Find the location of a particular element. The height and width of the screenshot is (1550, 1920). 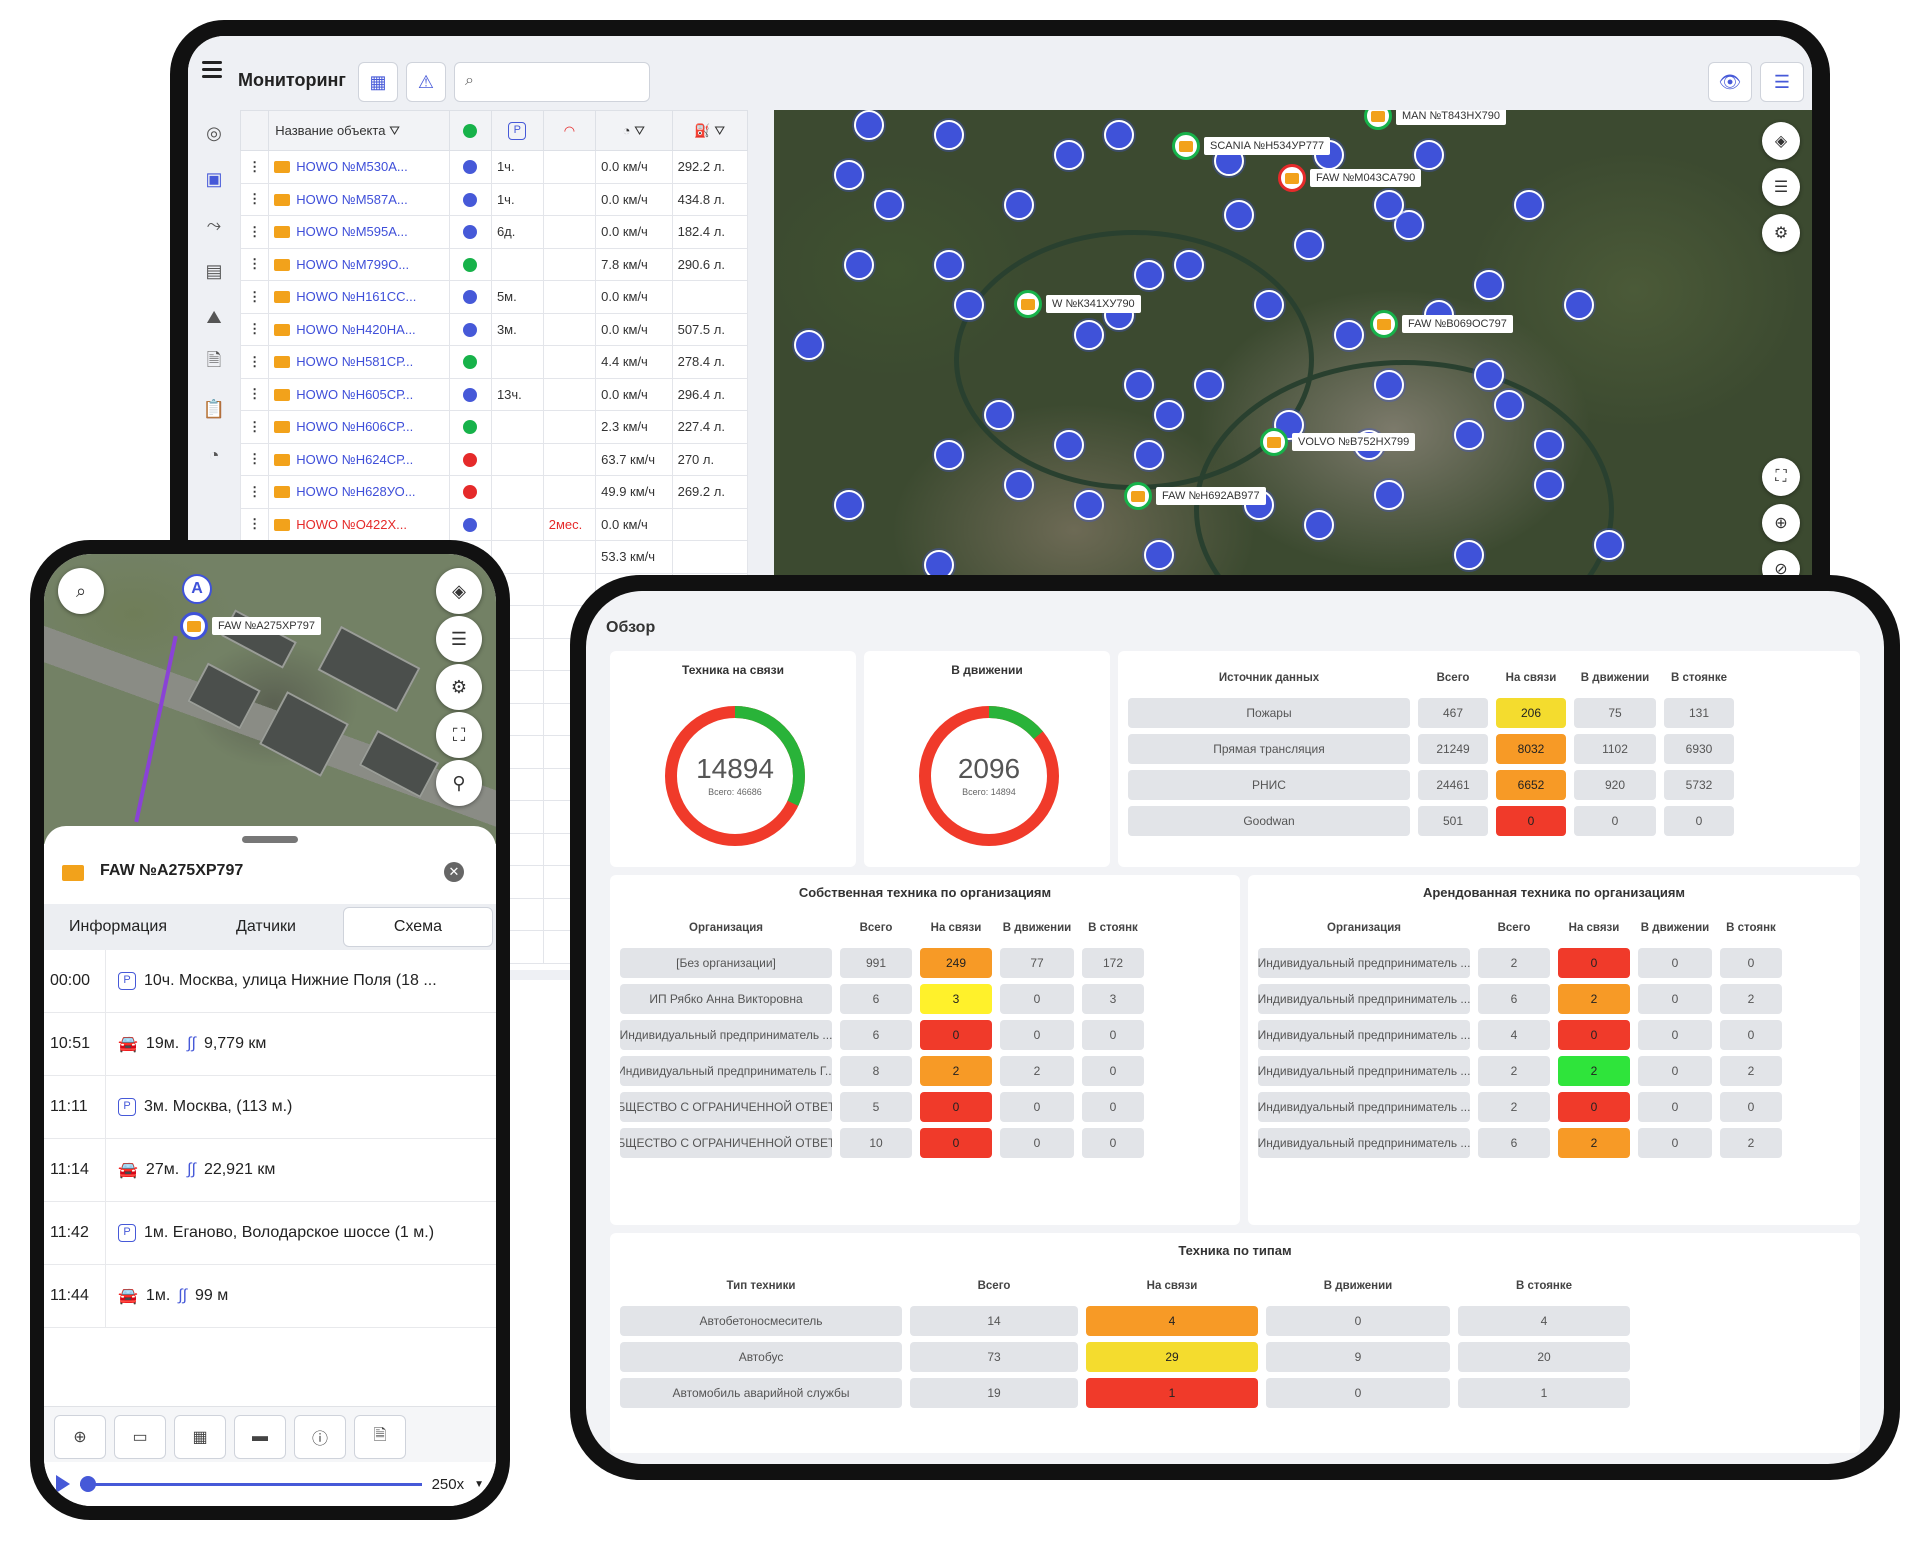

vehicle-marker: W №К341ХУ790 is located at coordinates (1077, 304).